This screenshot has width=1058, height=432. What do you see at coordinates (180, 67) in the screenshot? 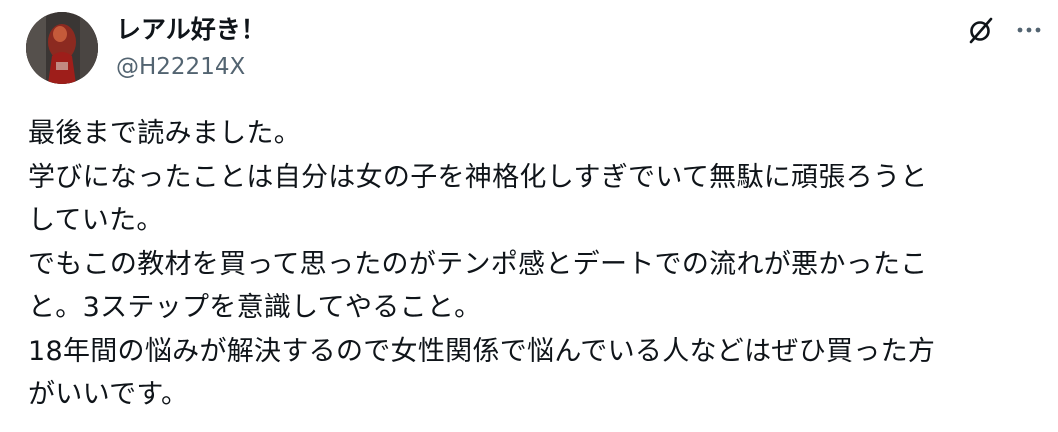
I see `author-handle: @H22214X` at bounding box center [180, 67].